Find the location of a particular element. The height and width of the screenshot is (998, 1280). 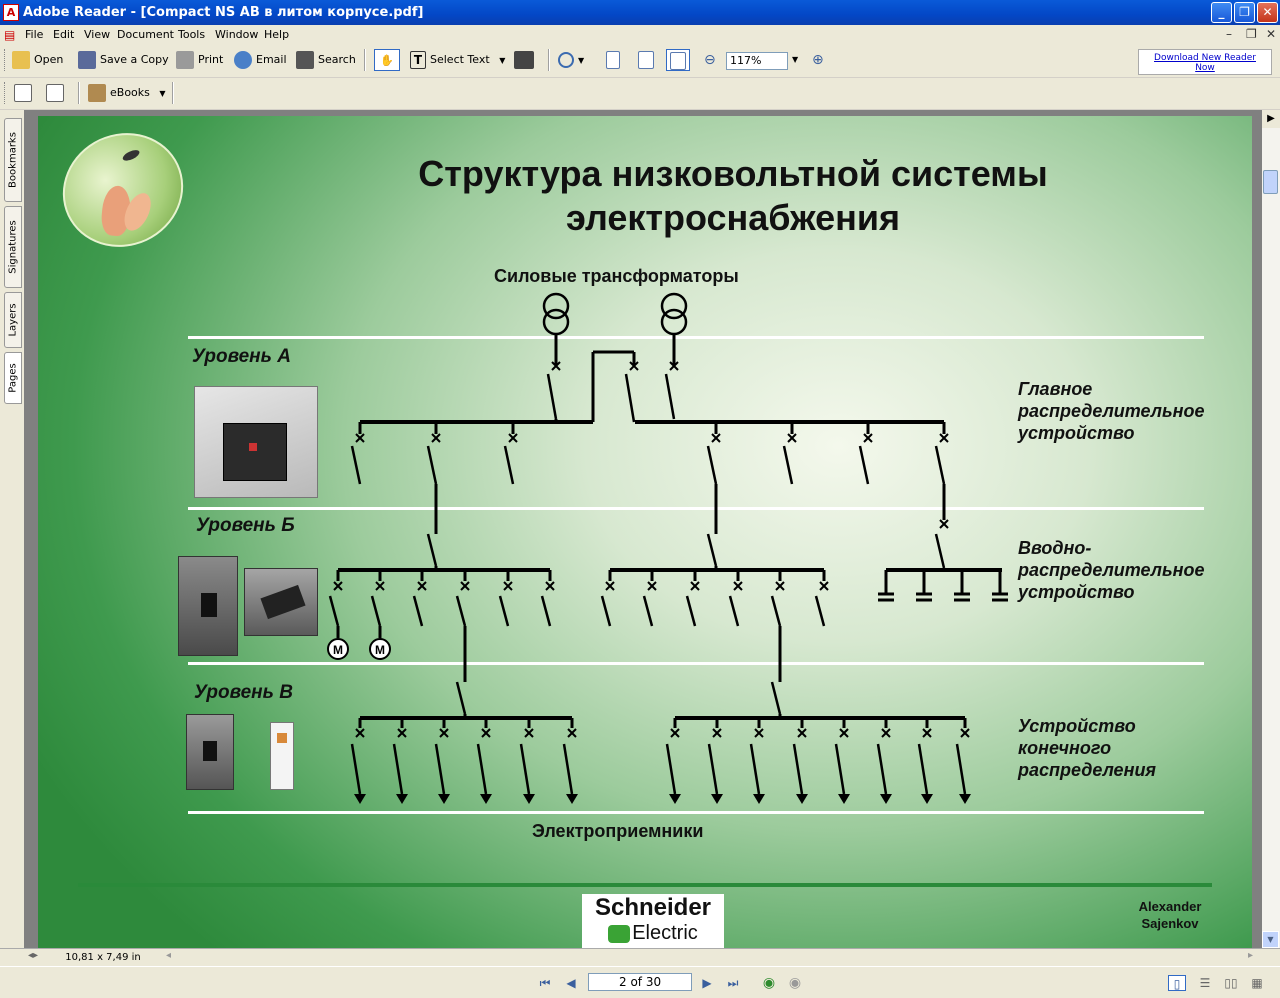

search-label: Search is located at coordinates (337, 59).